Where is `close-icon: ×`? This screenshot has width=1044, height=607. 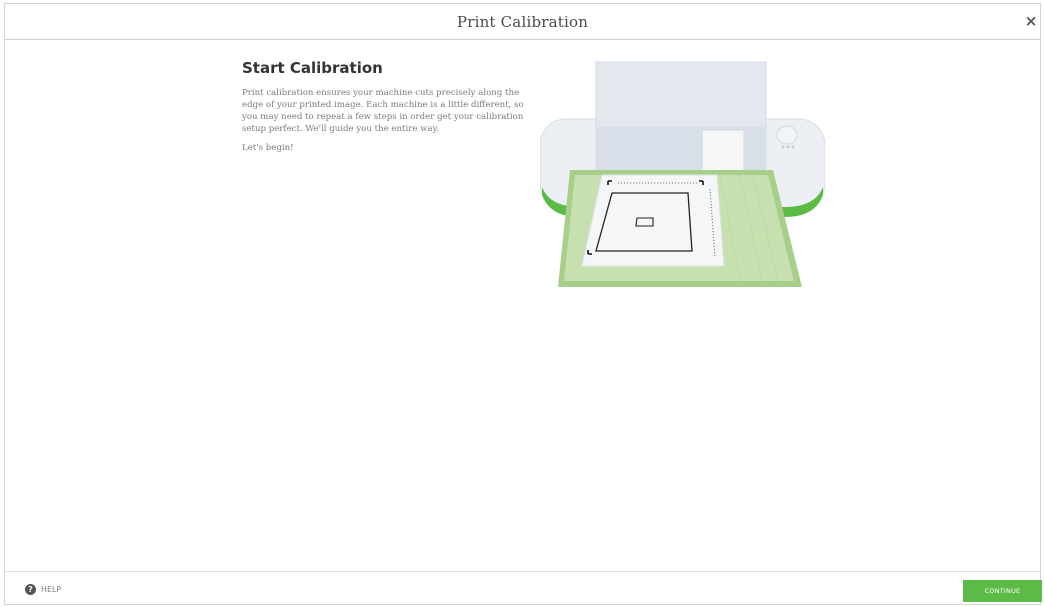 close-icon: × is located at coordinates (1031, 21).